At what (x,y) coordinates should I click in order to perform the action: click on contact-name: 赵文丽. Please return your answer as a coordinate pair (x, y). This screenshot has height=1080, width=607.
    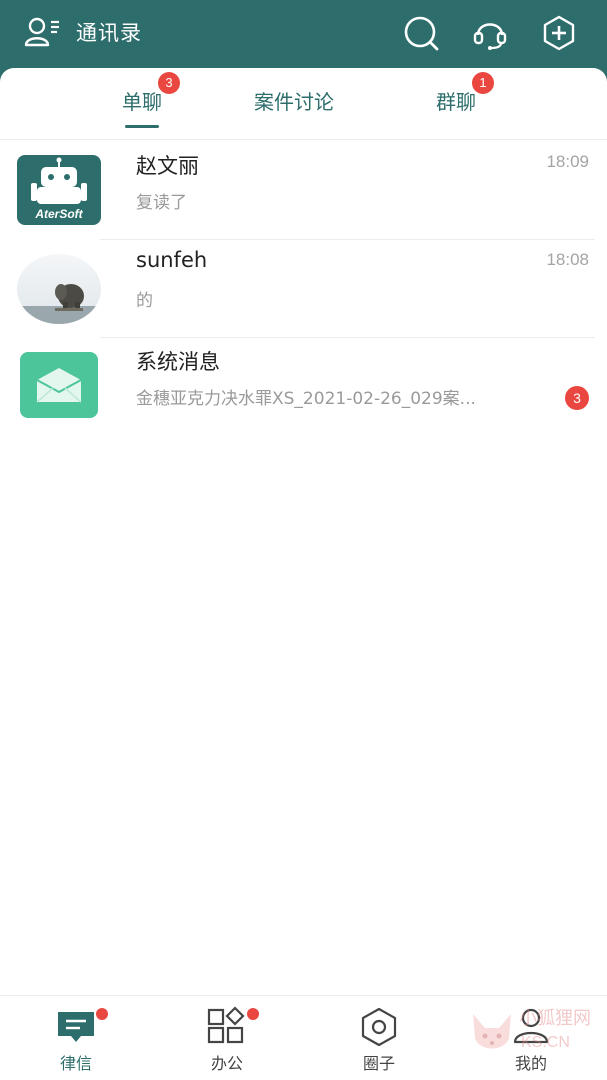
    Looking at the image, I should click on (167, 166).